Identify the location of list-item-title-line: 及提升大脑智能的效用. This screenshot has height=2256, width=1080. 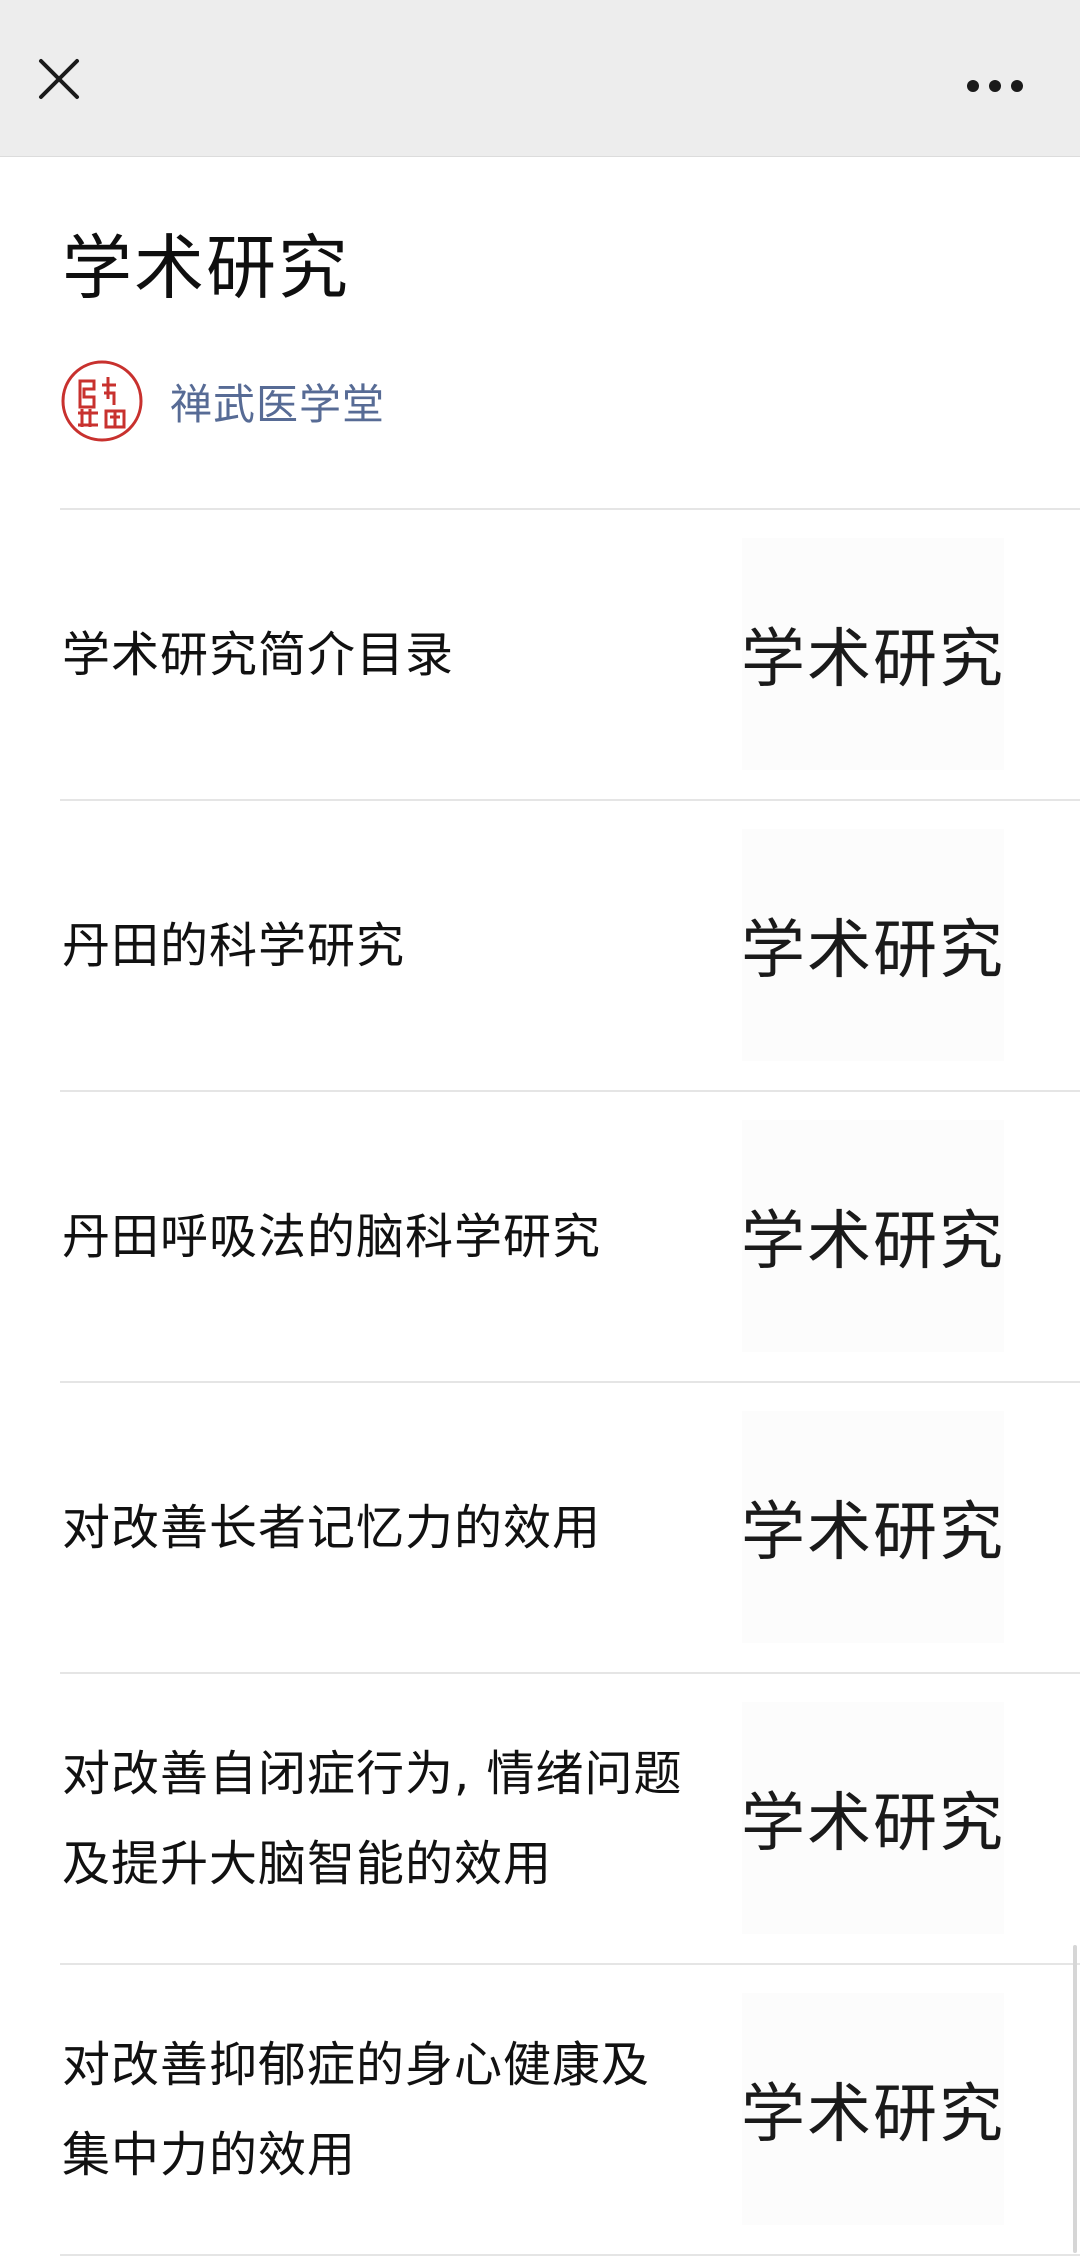
(307, 1863).